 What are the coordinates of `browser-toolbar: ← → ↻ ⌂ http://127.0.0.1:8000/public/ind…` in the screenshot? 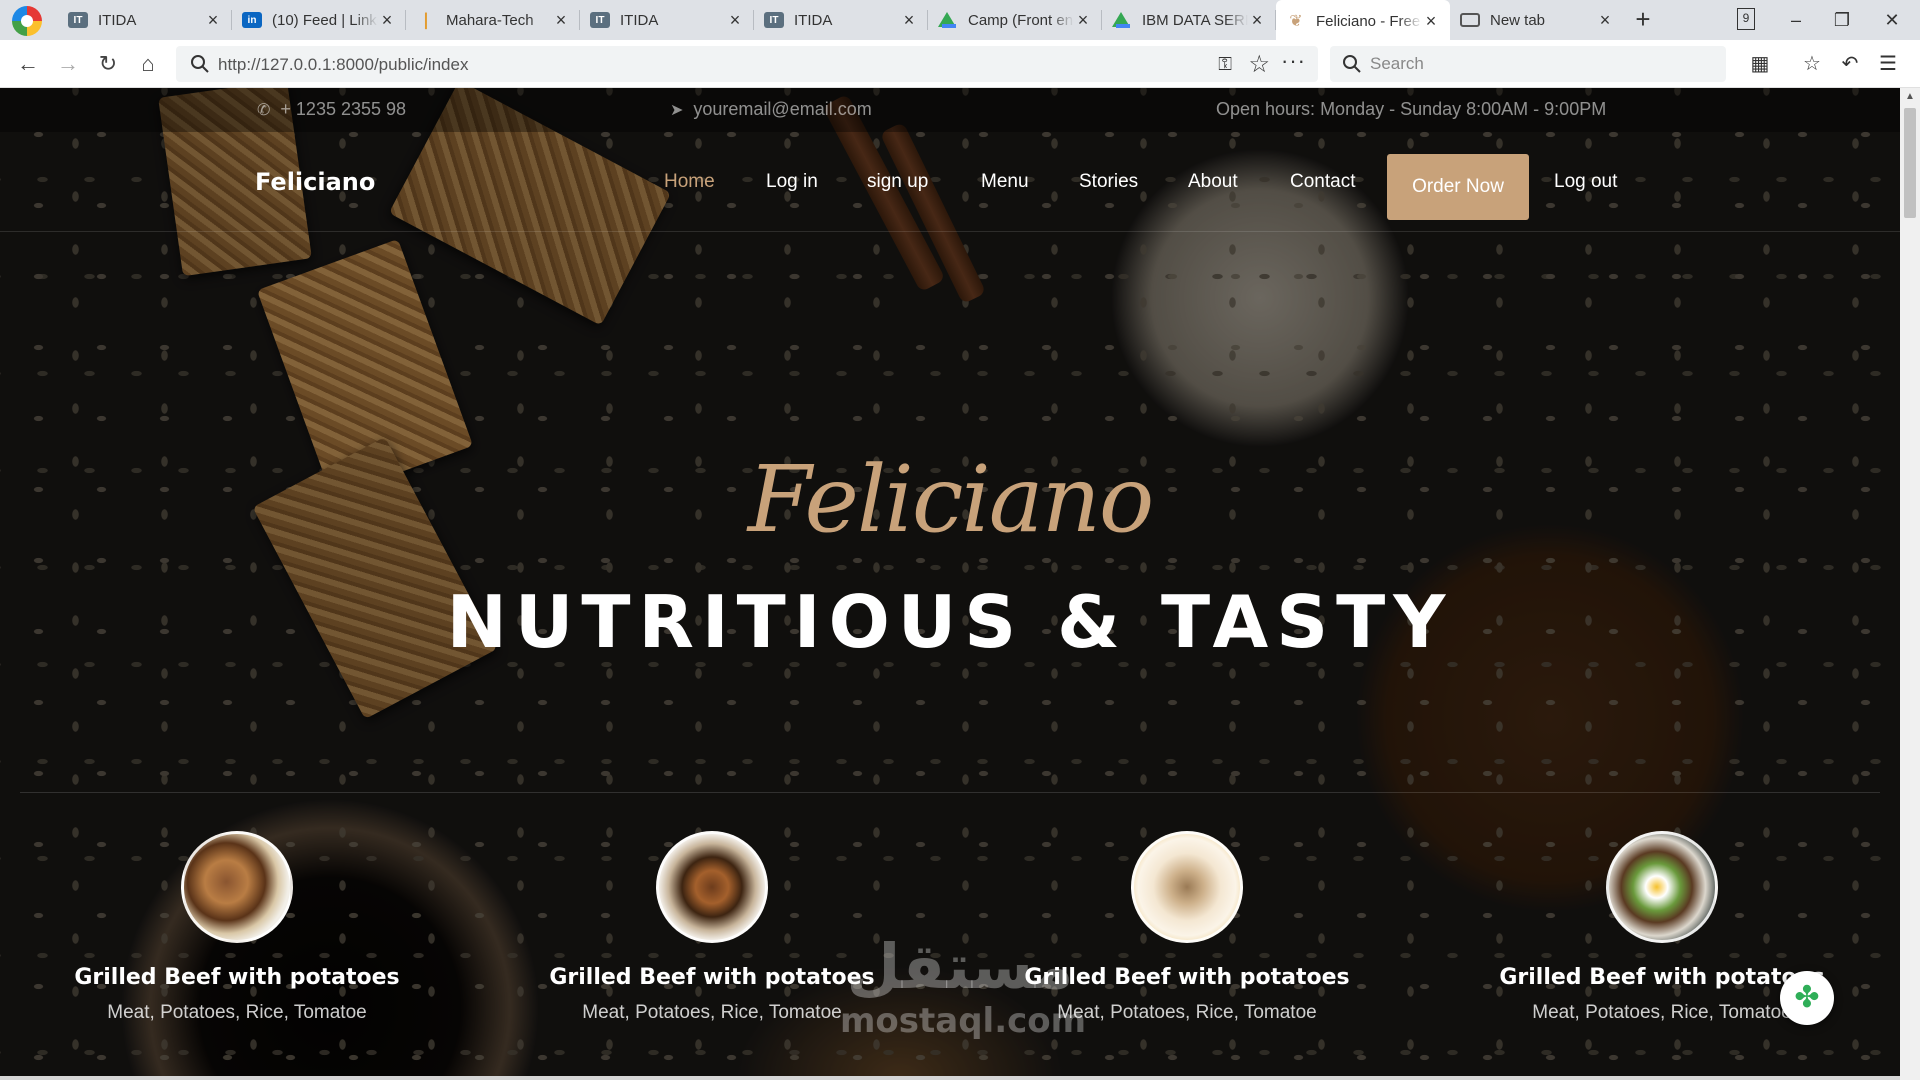 It's located at (960, 64).